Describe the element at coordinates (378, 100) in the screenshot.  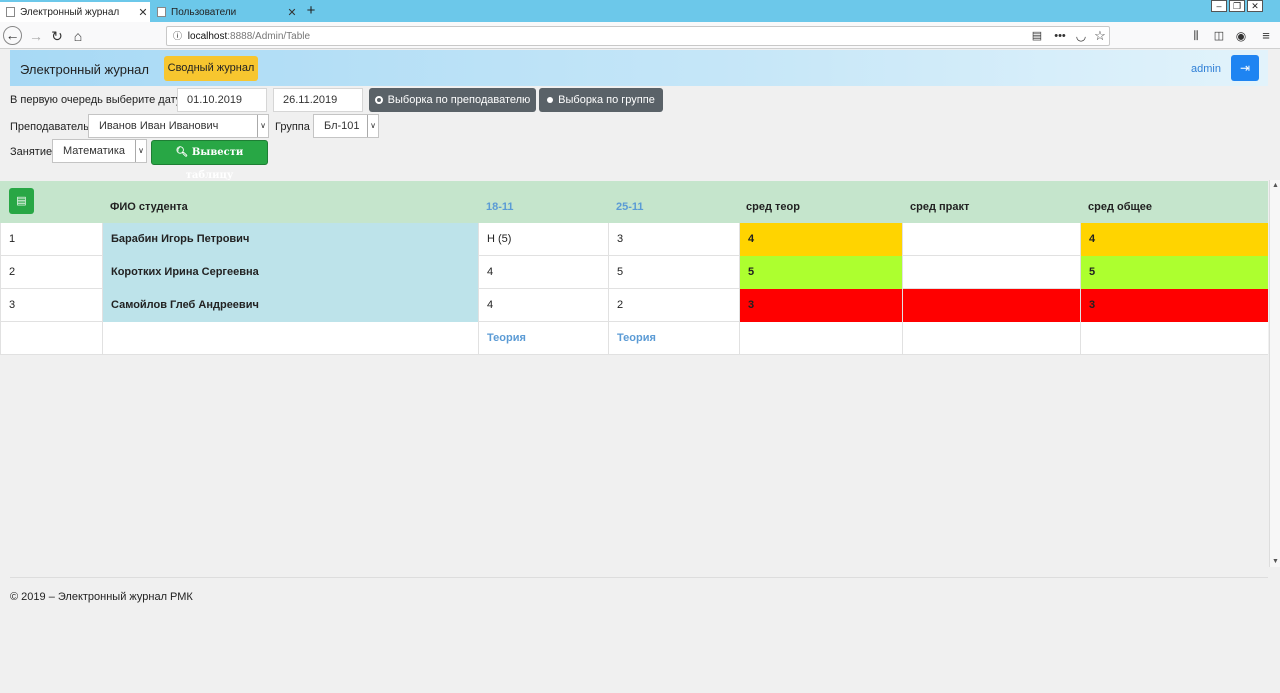
I see `radio-selected-icon` at that location.